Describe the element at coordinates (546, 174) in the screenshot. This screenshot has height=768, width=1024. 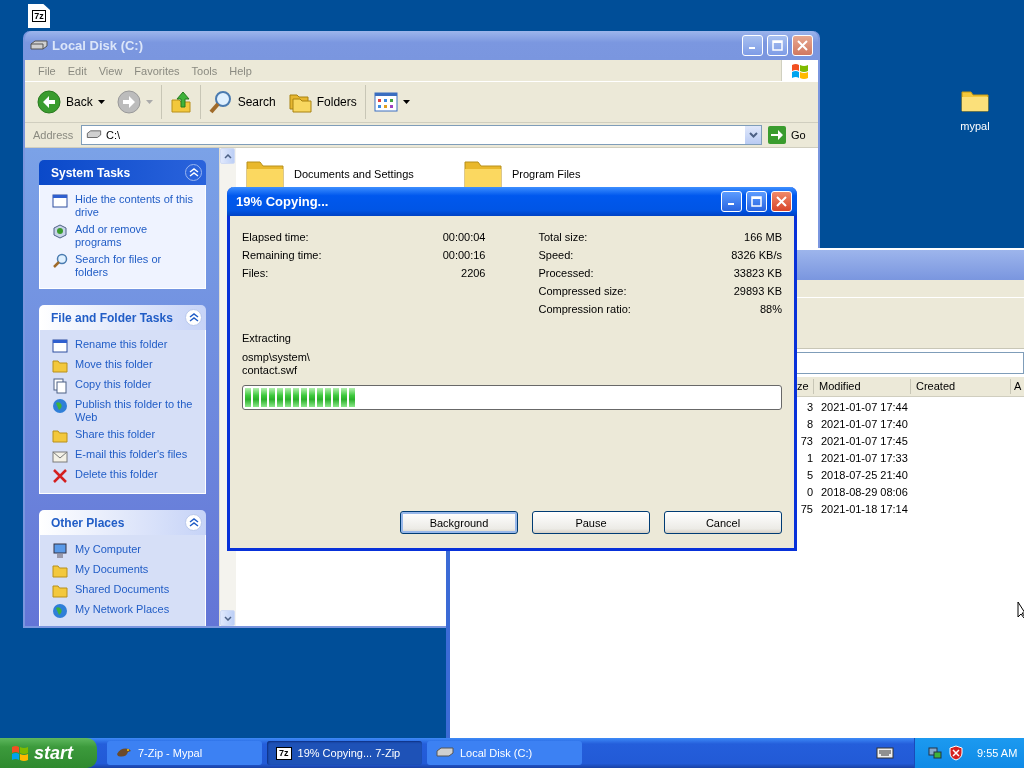
I see `folder-name: Program Files` at that location.